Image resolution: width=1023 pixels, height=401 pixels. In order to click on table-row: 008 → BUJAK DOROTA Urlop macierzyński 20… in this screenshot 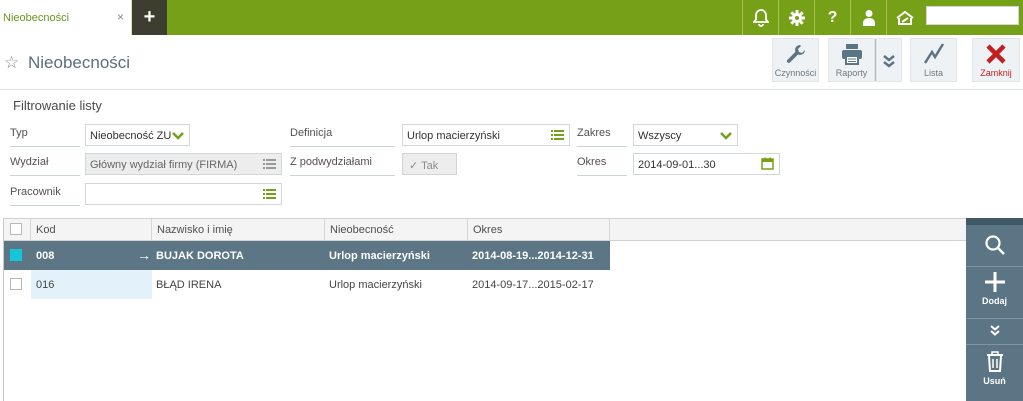, I will do `click(307, 255)`.